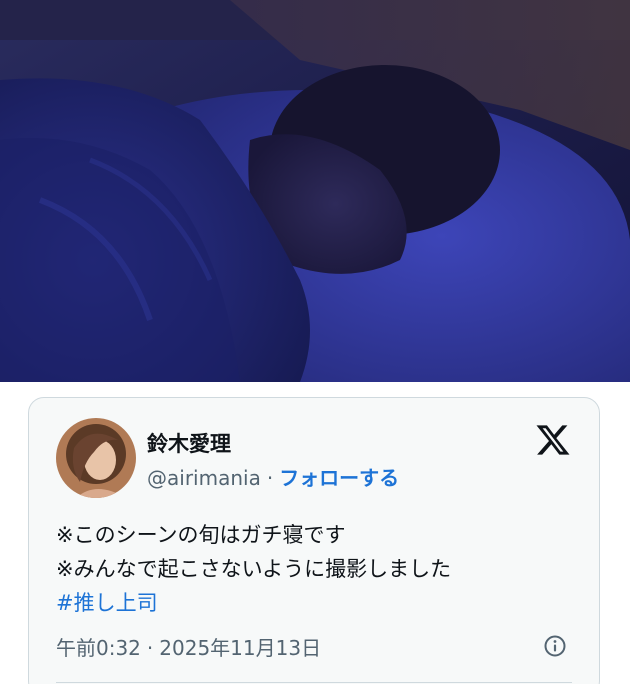 Image resolution: width=630 pixels, height=684 pixels. I want to click on post-text: ※このシーンの旬はガチ寝です ※みんなで起こさないように撮影しました #推し上司, so click(253, 569).